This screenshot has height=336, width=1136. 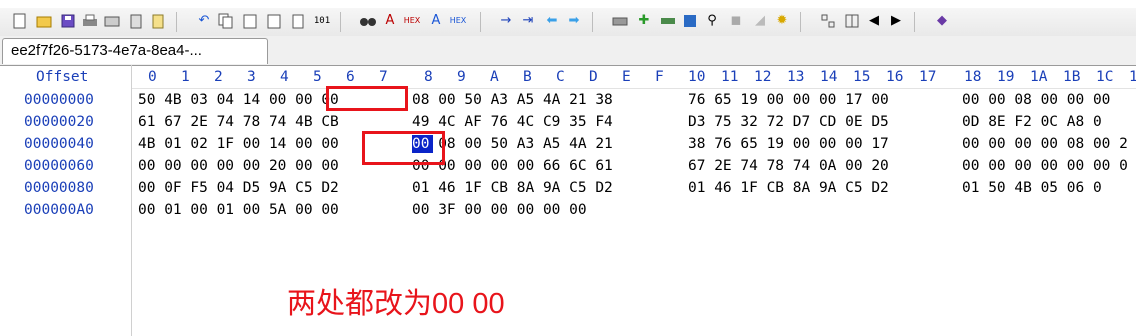 I want to click on hex-bytes: 00 01 00 01 00 5A 00 00, so click(x=238, y=210).